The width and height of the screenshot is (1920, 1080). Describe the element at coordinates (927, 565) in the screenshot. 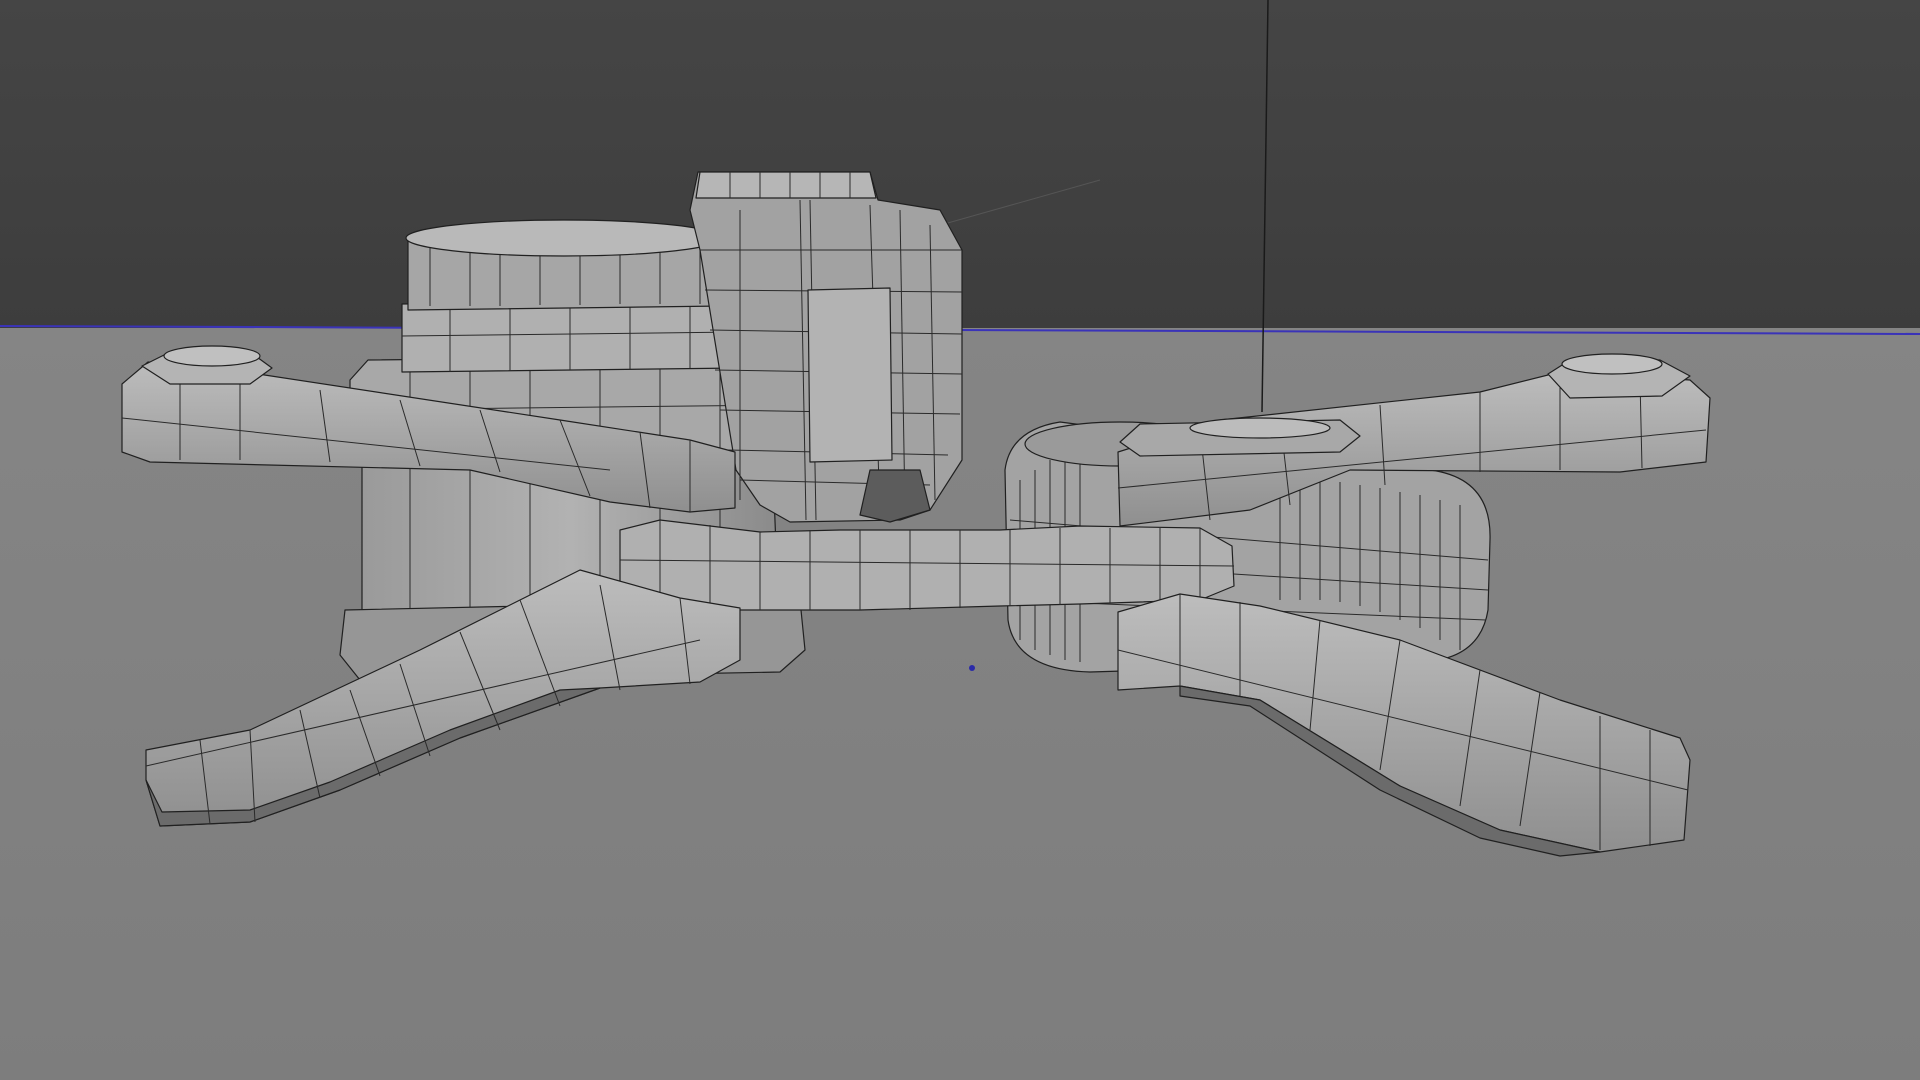

I see `center-bar` at that location.